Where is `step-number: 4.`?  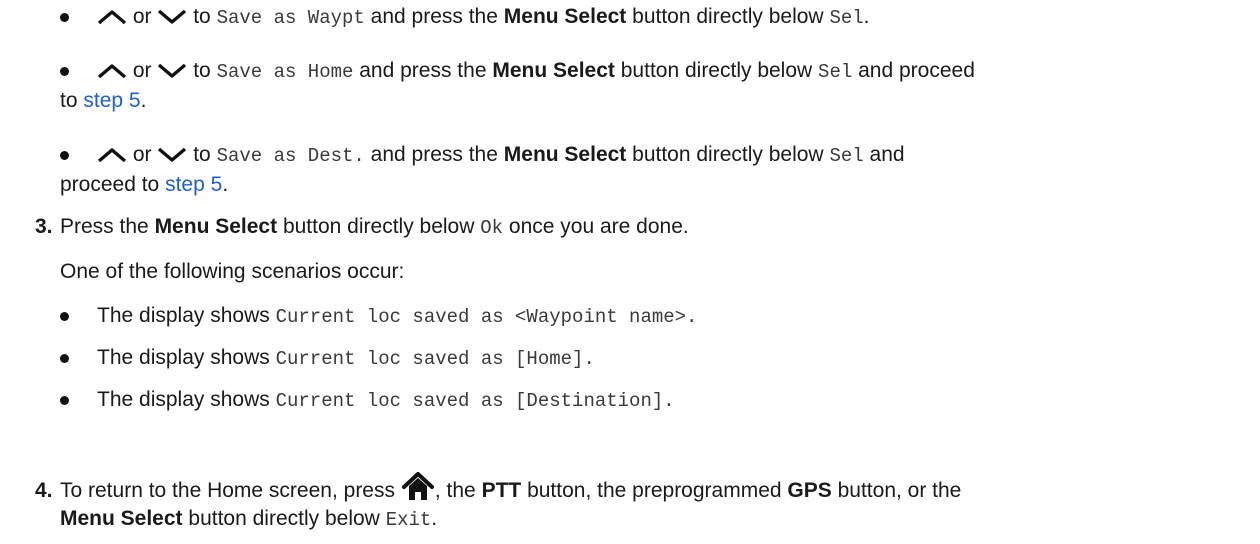
step-number: 4. is located at coordinates (44, 490).